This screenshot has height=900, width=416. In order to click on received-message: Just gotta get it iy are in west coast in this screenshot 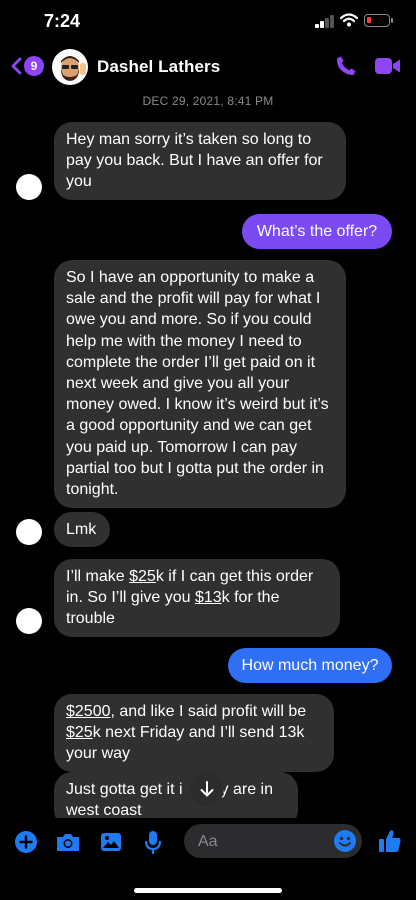, I will do `click(176, 795)`.